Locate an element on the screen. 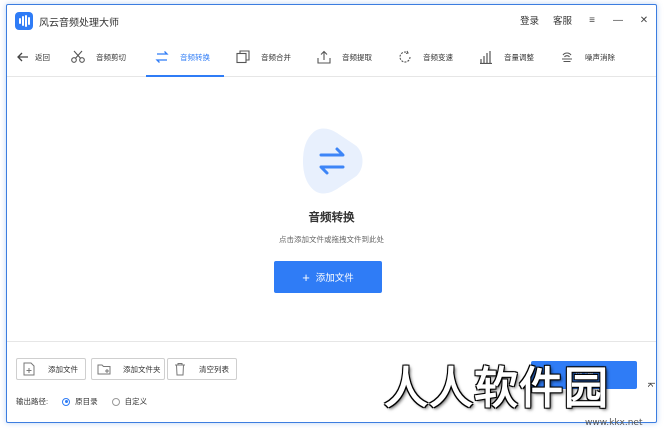  tab-noise-remove: 噪声消除 is located at coordinates (587, 57).